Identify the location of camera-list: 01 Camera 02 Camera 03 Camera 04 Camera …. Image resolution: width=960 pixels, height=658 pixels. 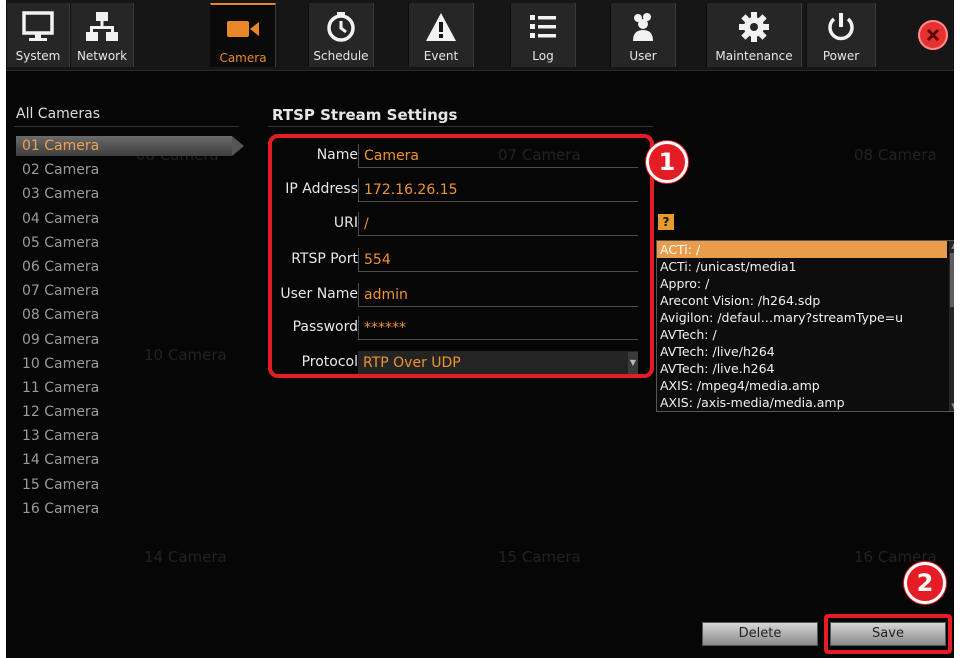
(130, 329).